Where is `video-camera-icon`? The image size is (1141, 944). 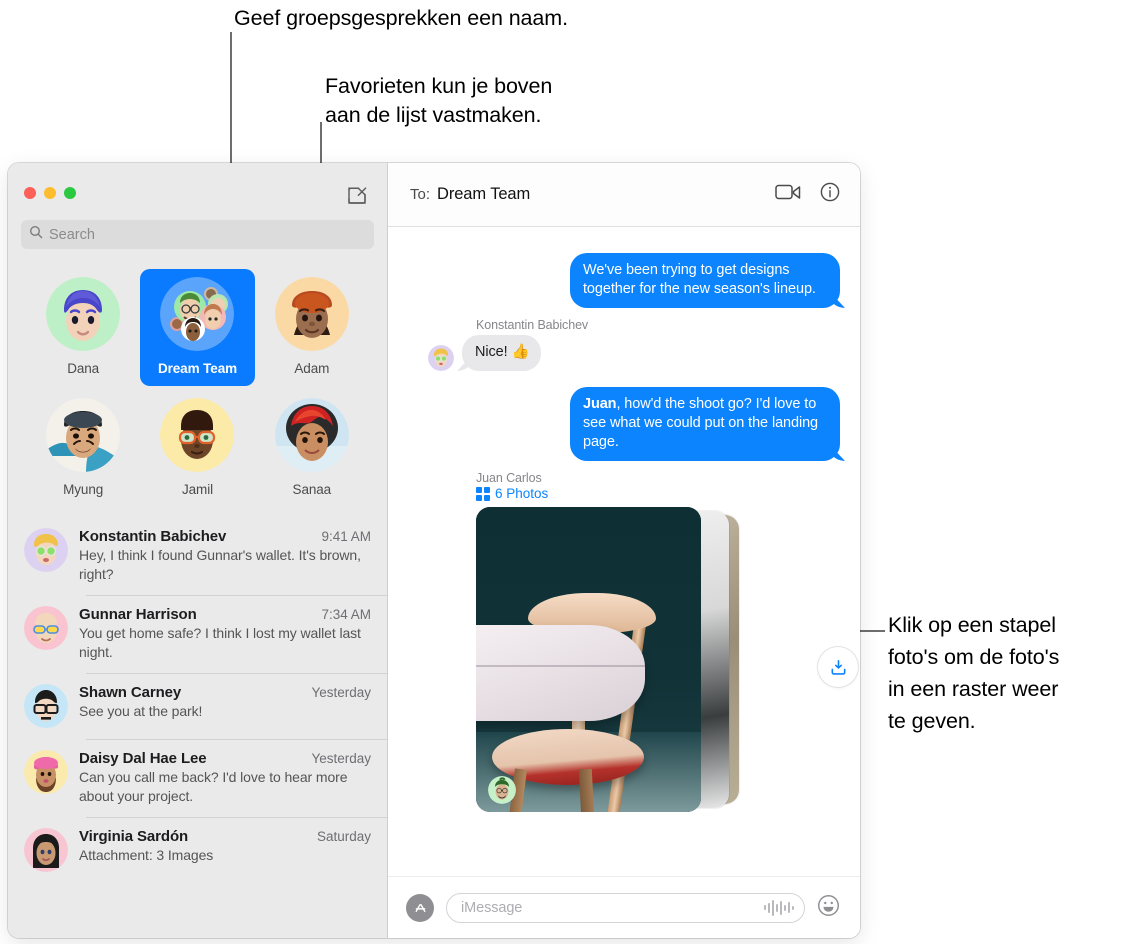
video-camera-icon is located at coordinates (788, 194).